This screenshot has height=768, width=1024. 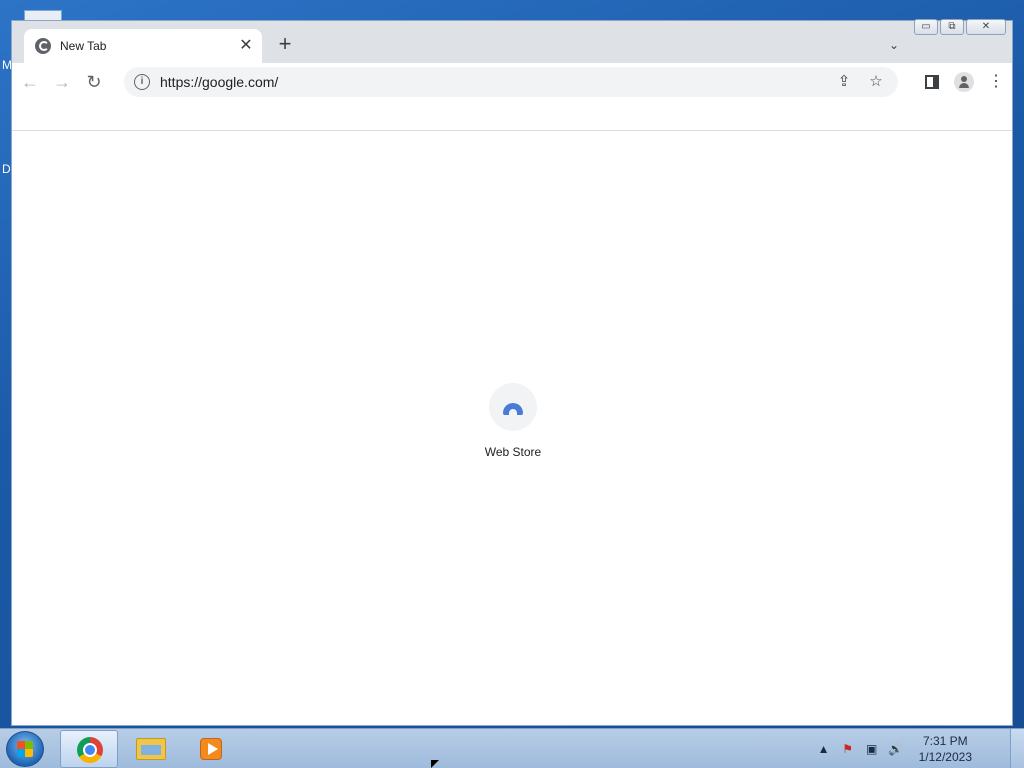 I want to click on desktop-label-fragment: D, so click(x=6, y=169).